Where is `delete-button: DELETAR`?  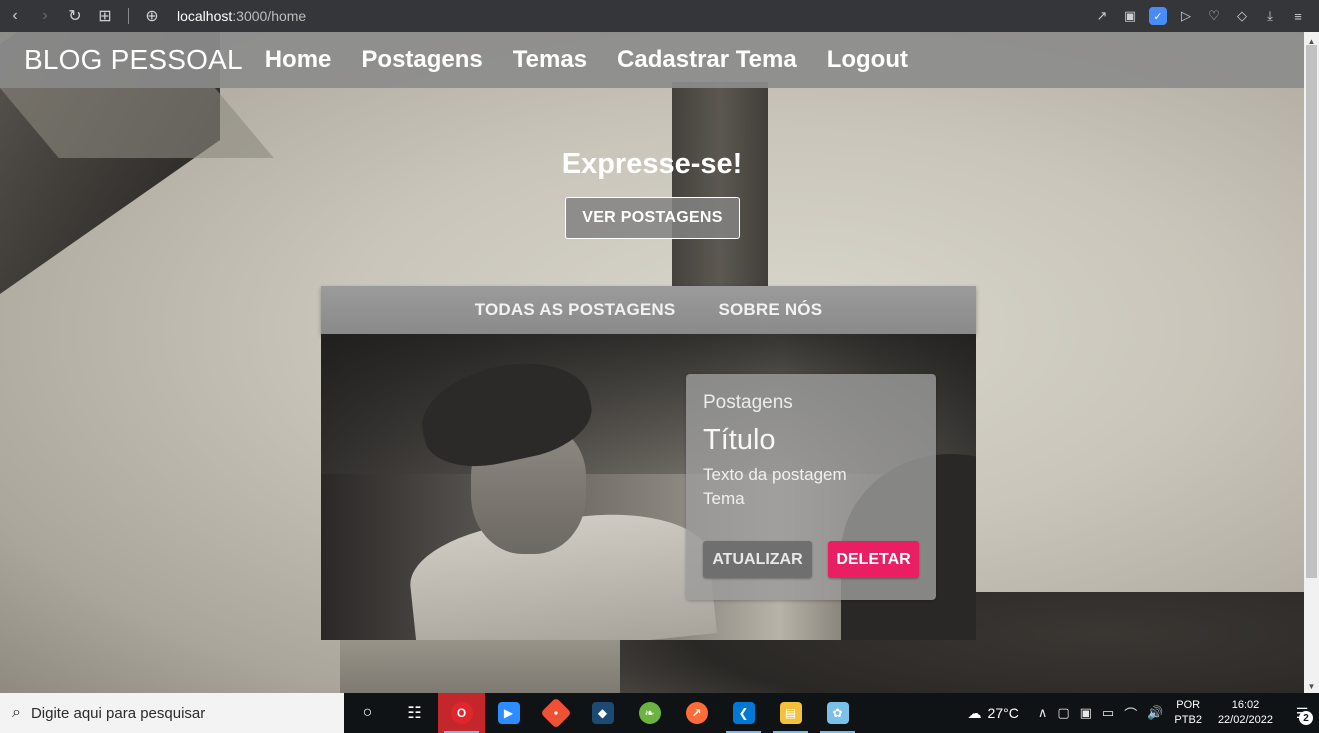 delete-button: DELETAR is located at coordinates (873, 559).